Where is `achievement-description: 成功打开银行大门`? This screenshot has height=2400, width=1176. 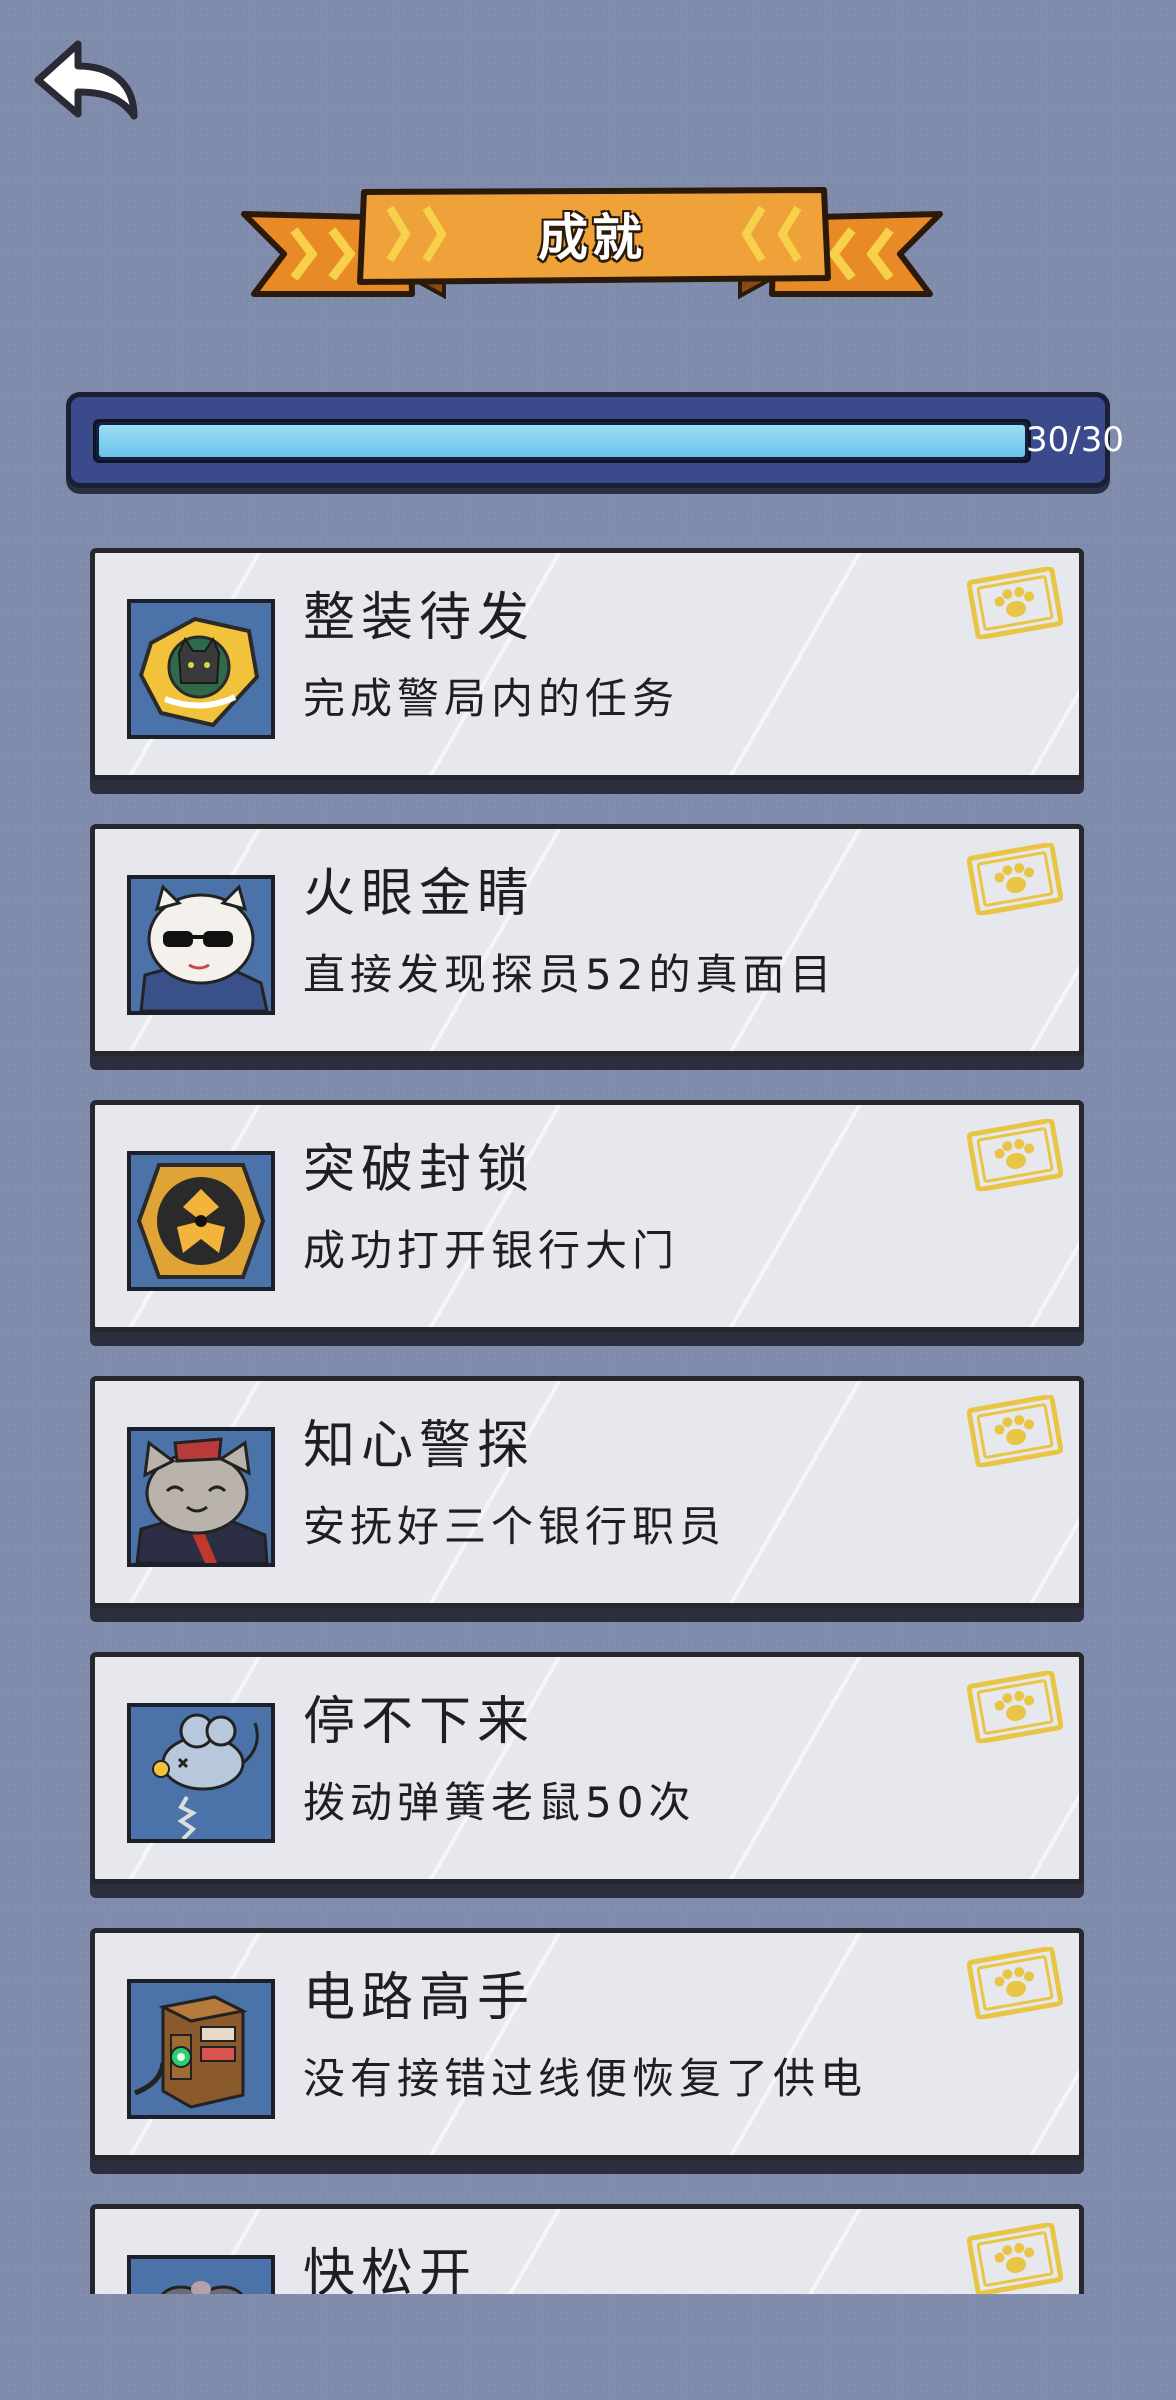 achievement-description: 成功打开银行大门 is located at coordinates (491, 1250).